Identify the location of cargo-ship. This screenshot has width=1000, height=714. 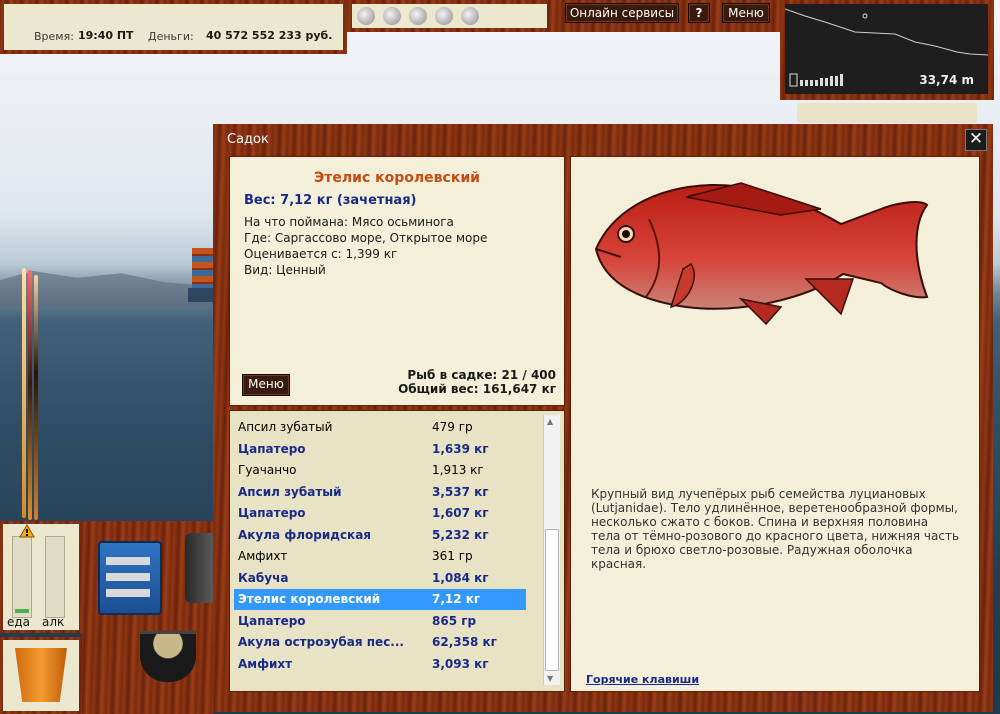
(202, 271).